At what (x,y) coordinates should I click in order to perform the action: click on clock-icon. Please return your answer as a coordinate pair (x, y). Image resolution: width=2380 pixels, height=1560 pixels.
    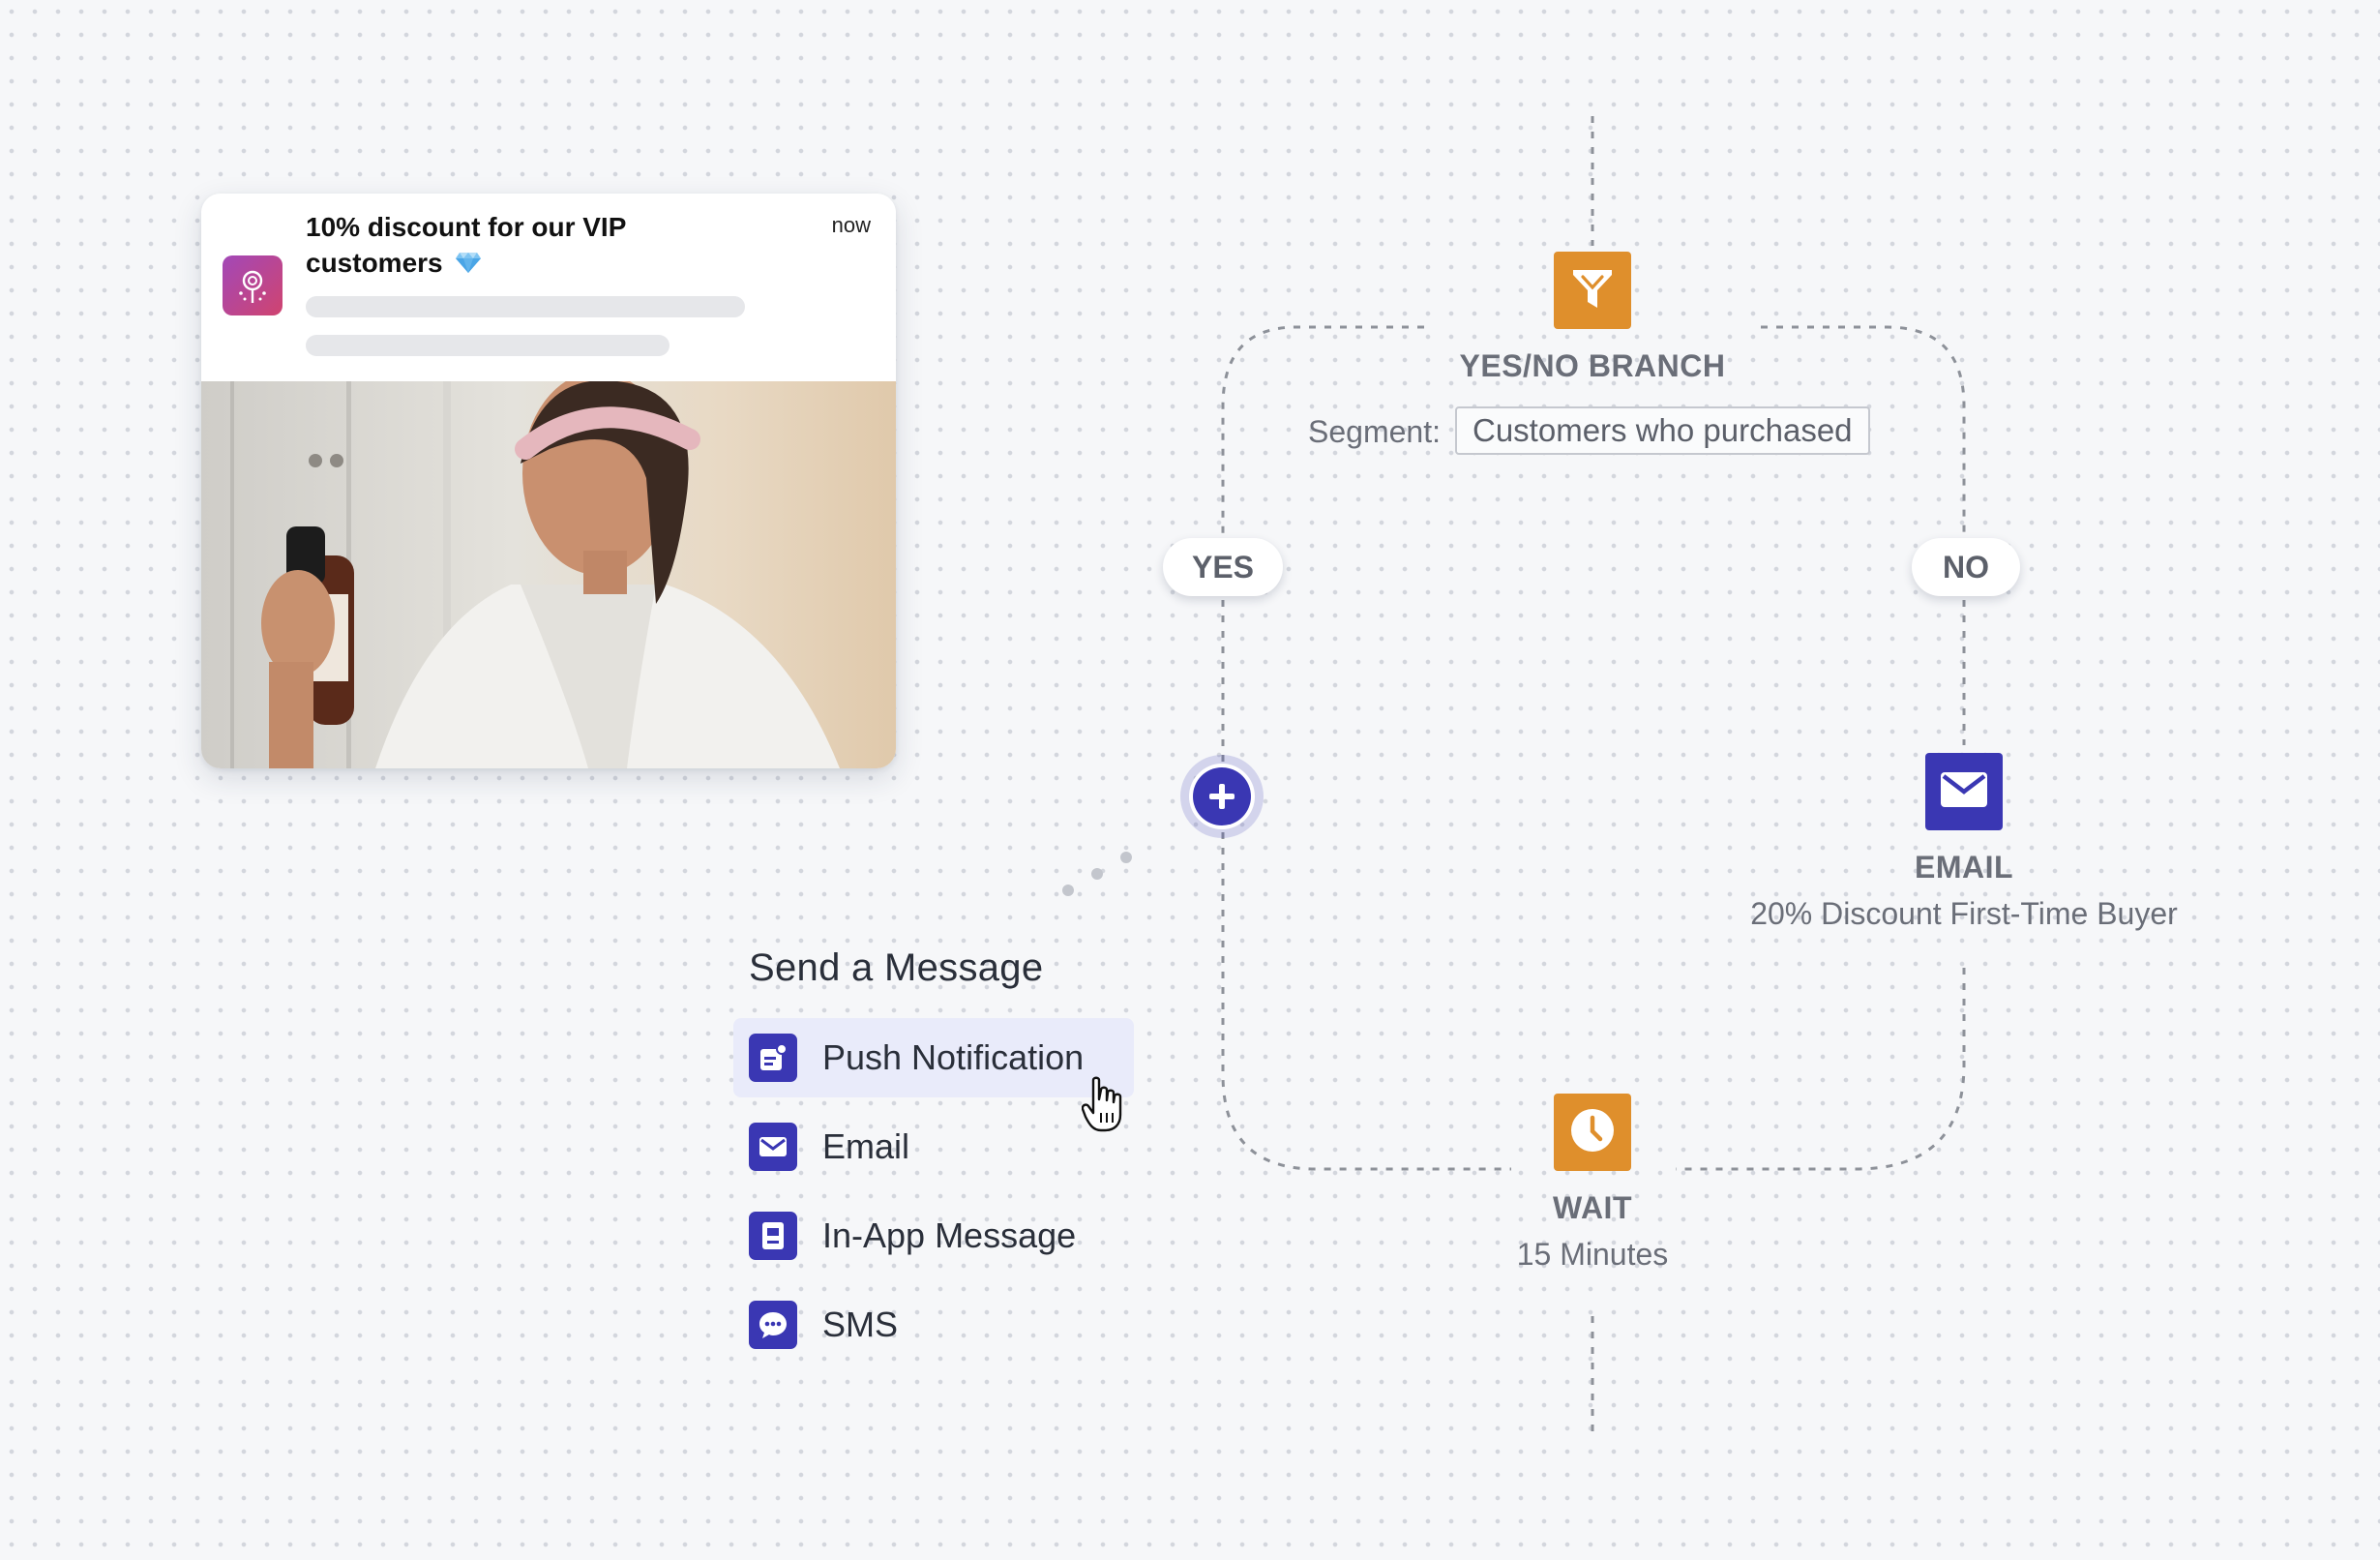
    Looking at the image, I should click on (1593, 1133).